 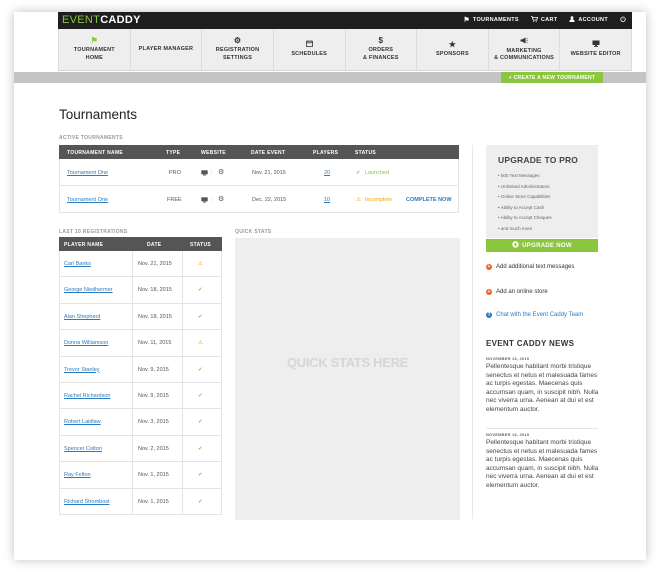 I want to click on upgrade-title: UPGRADE TO PRO, so click(x=538, y=160).